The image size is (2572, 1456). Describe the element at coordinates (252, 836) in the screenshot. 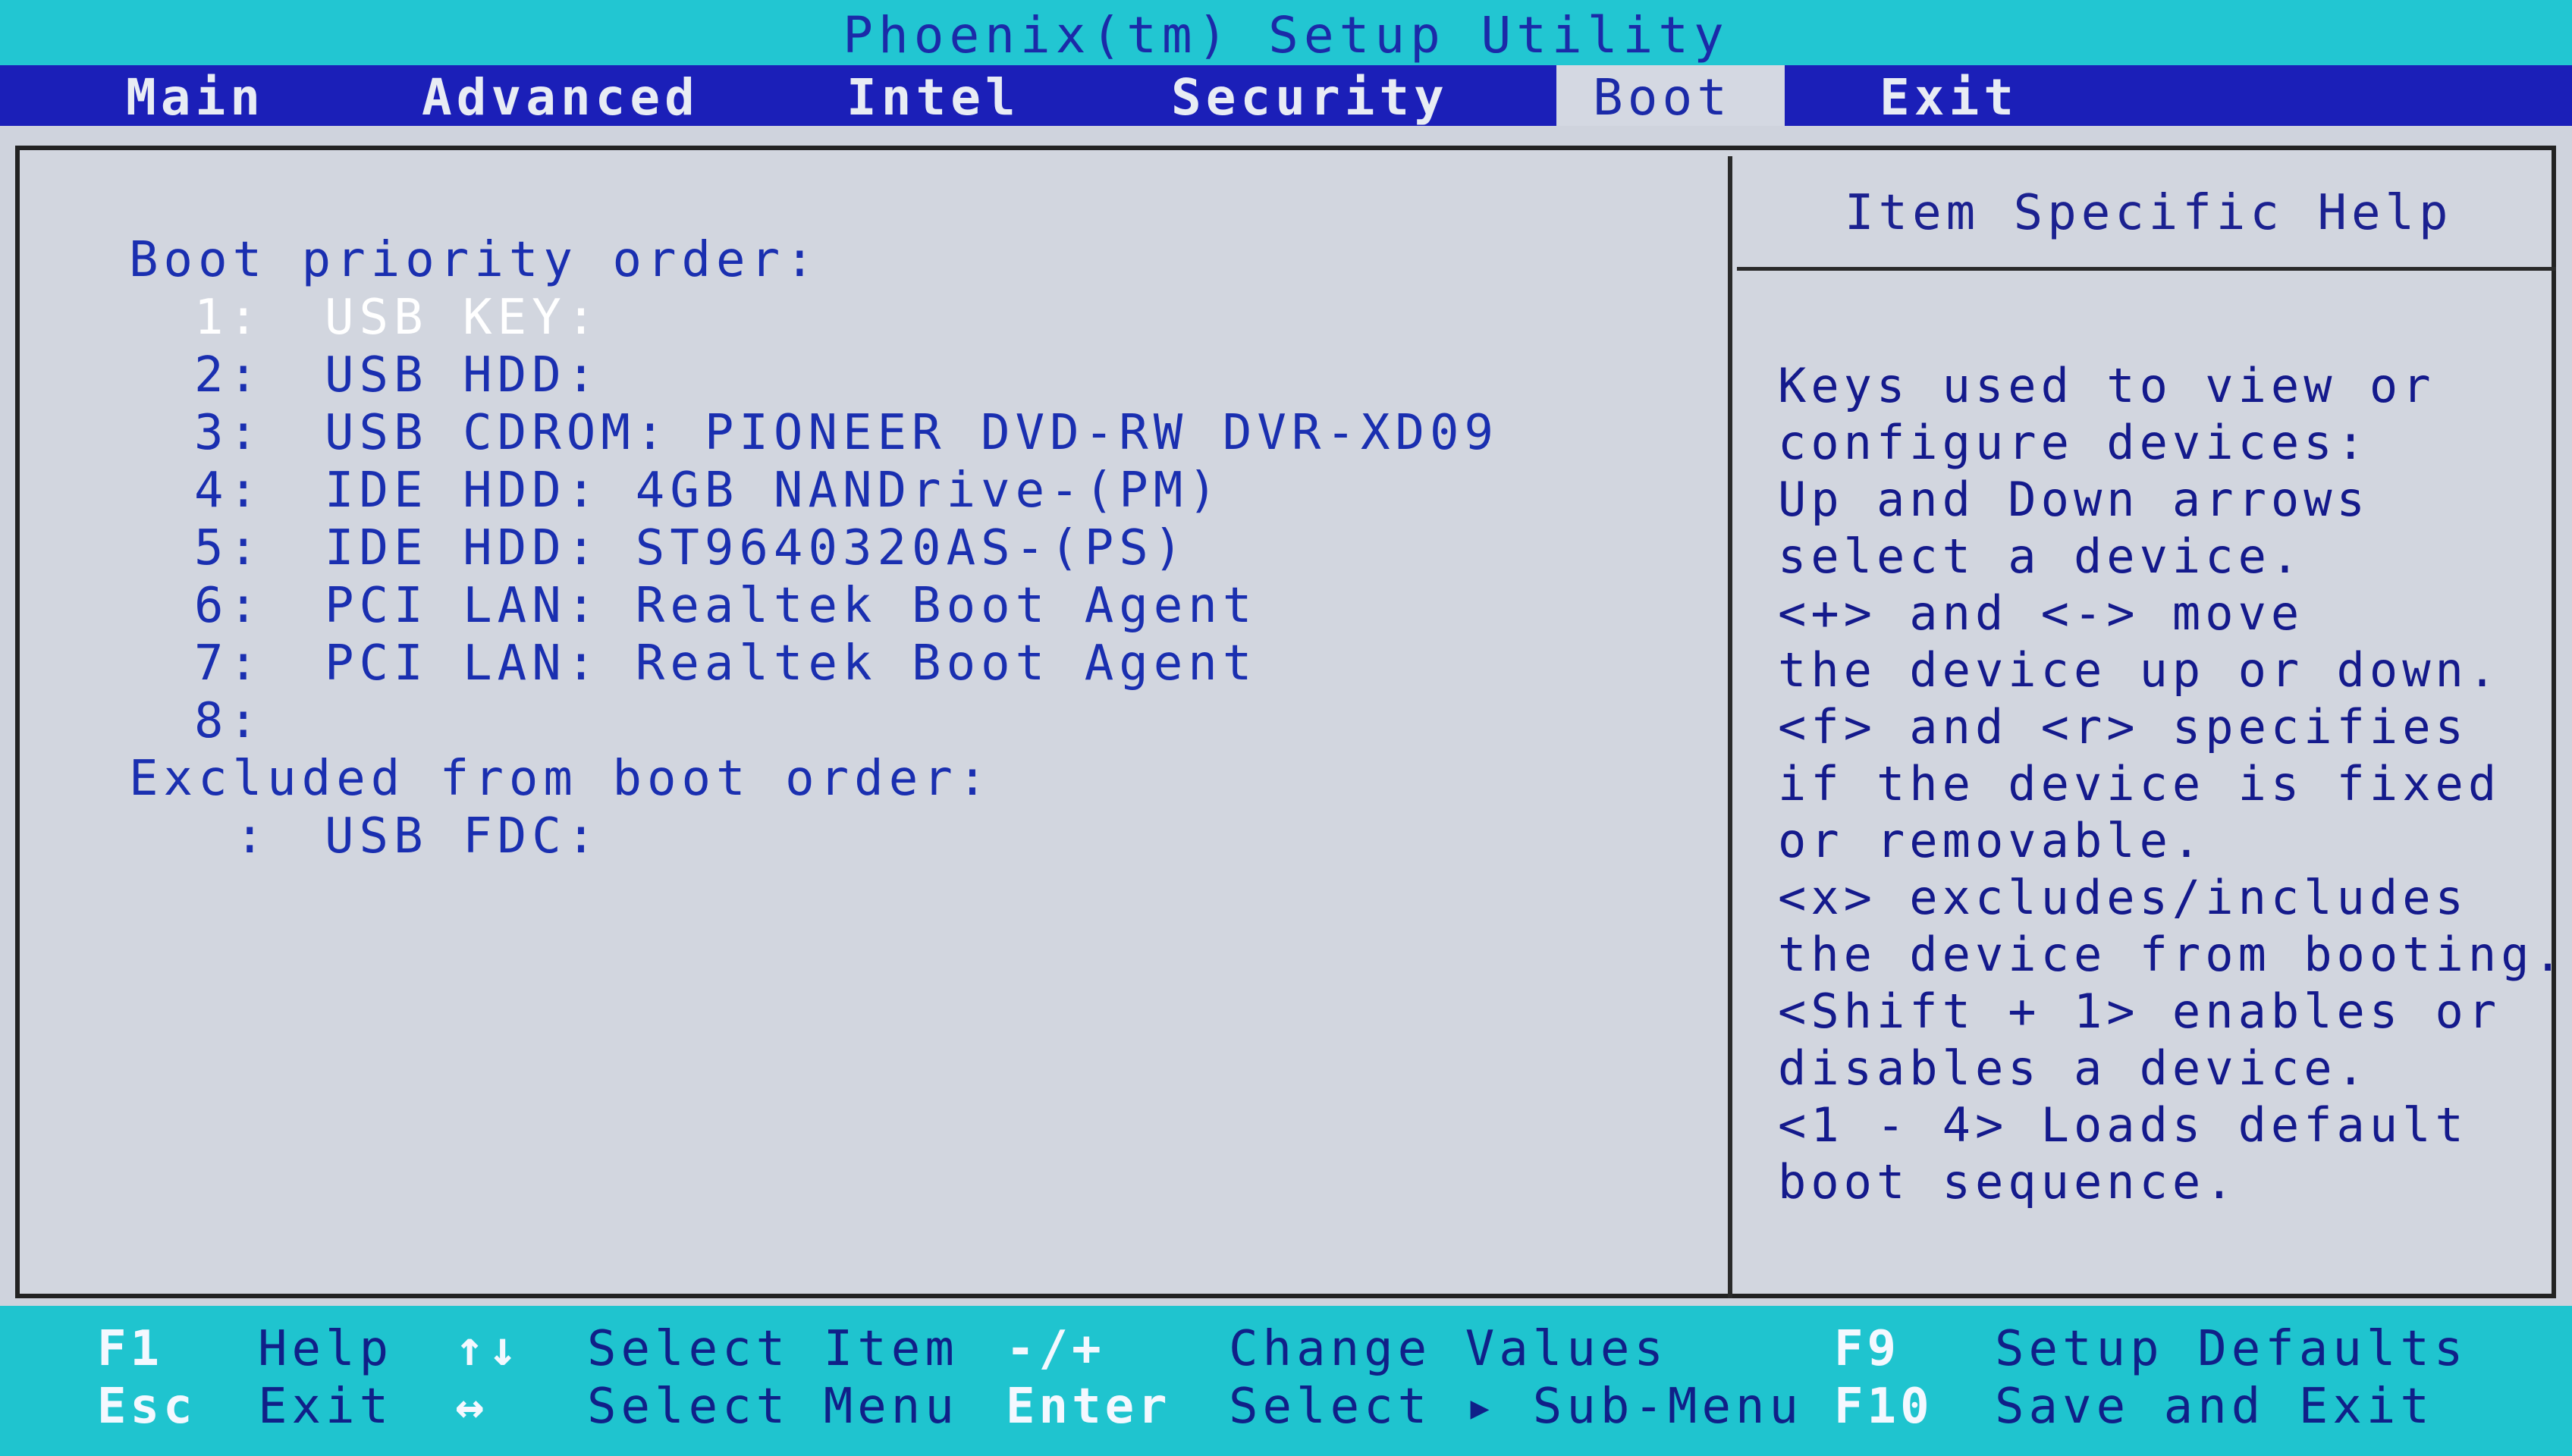

I see `excluded-item-number: :` at that location.